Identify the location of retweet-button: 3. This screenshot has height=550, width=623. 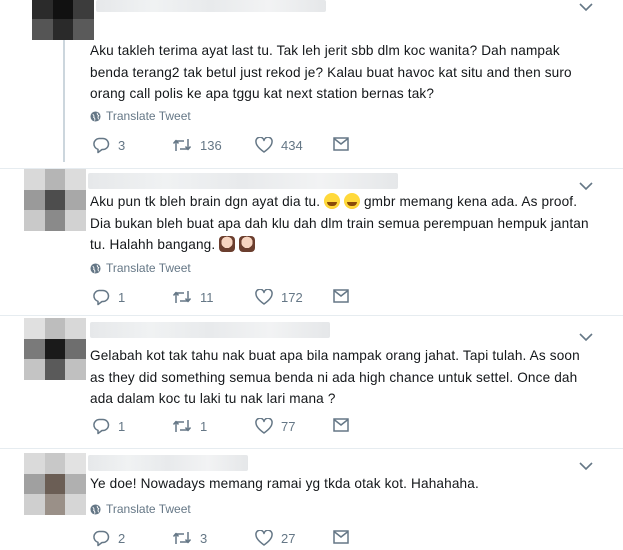
(189, 538).